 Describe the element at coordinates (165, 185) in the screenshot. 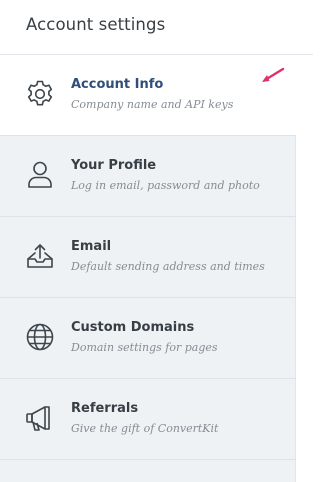

I see `sidebar-item-description: Log in email, password and photo` at that location.